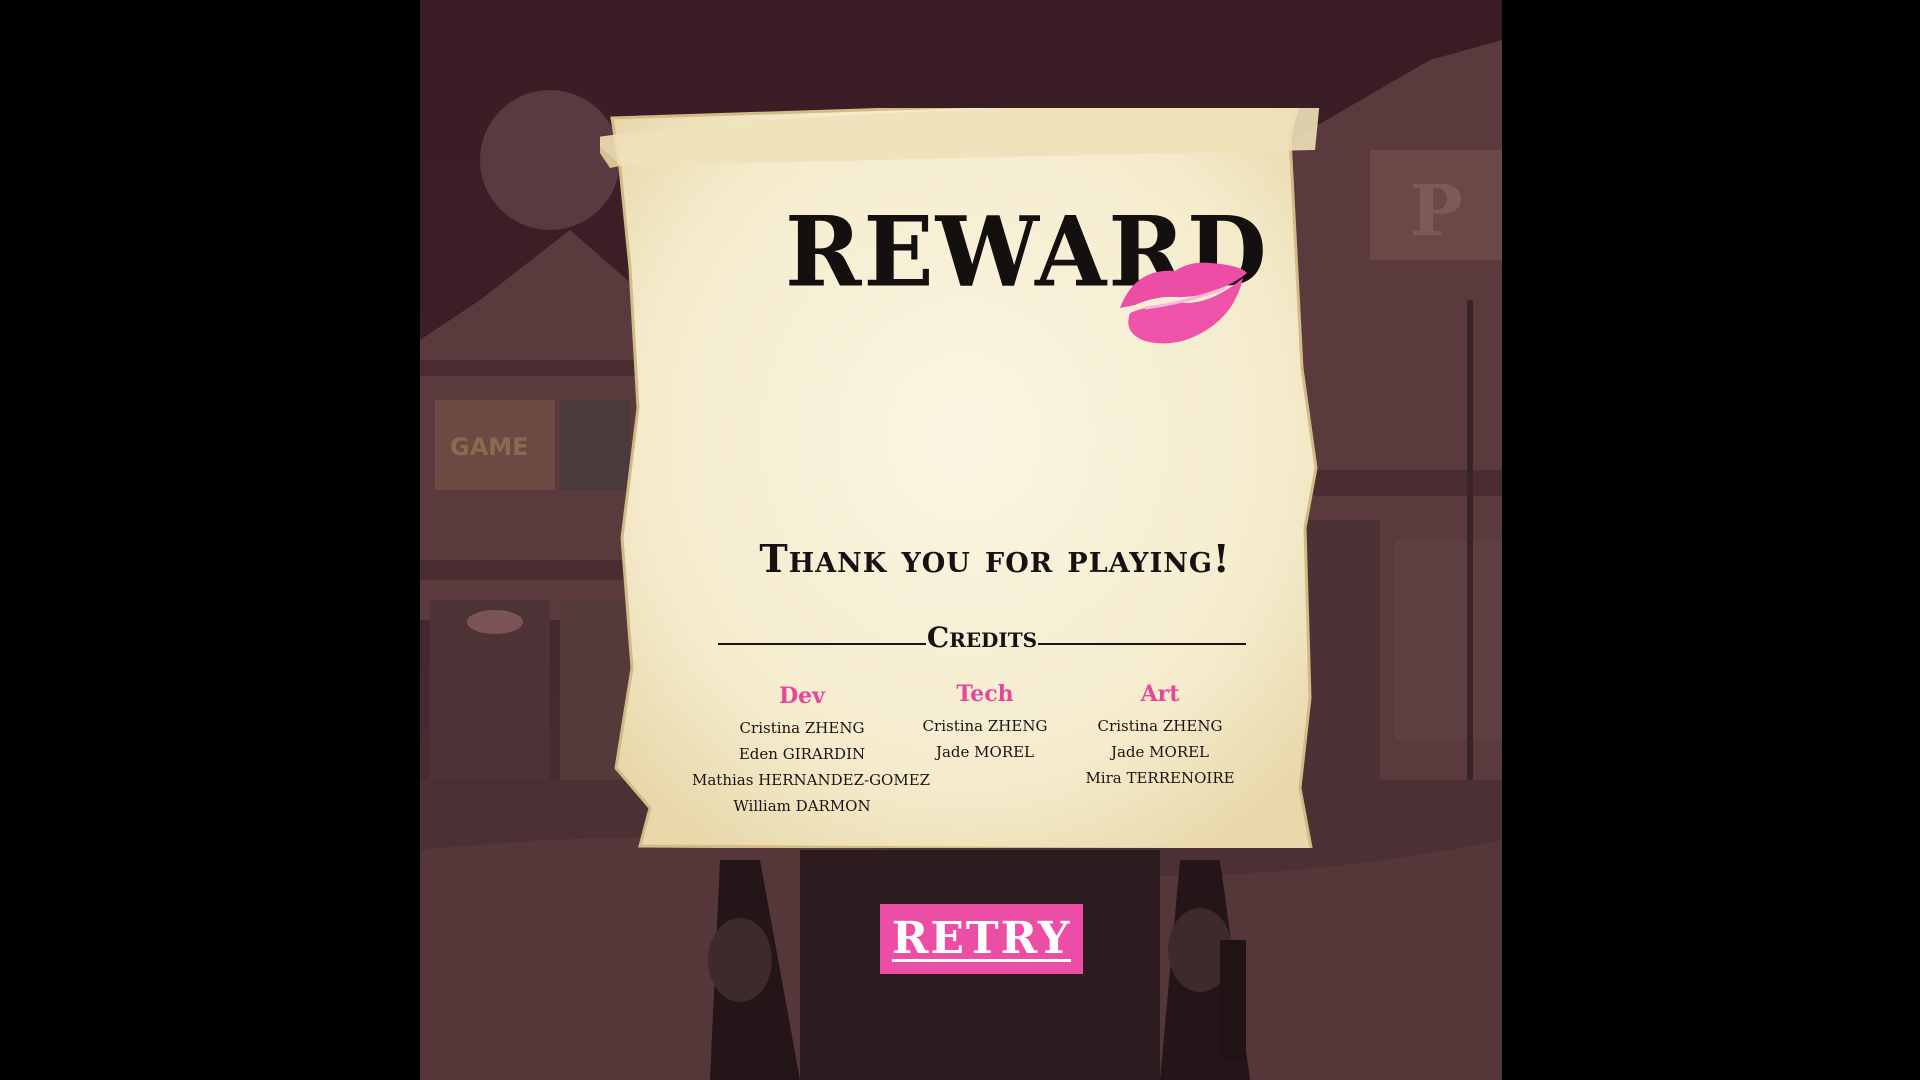  I want to click on credit-name: Jade MOREL, so click(1160, 752).